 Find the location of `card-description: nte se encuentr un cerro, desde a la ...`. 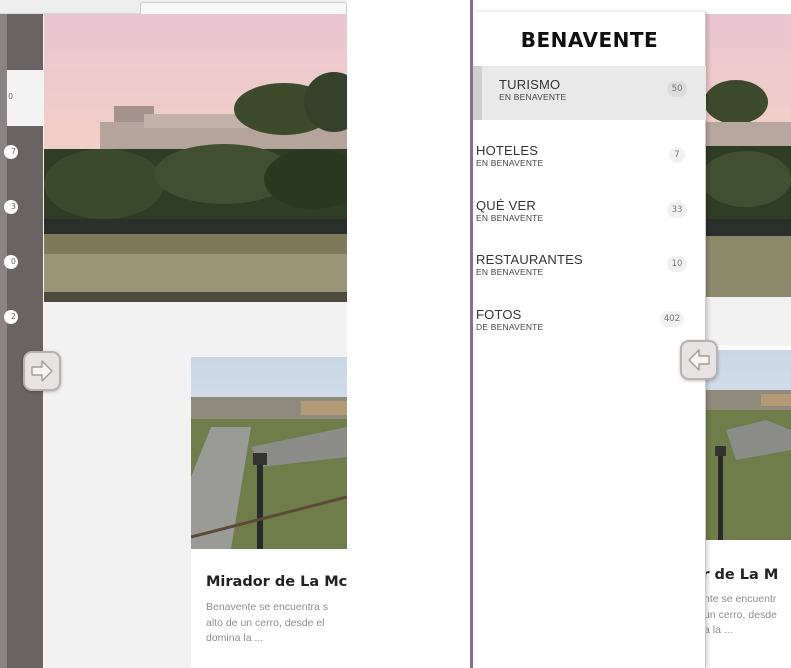

card-description: nte se encuentr un cerro, desde a la ... is located at coordinates (741, 614).